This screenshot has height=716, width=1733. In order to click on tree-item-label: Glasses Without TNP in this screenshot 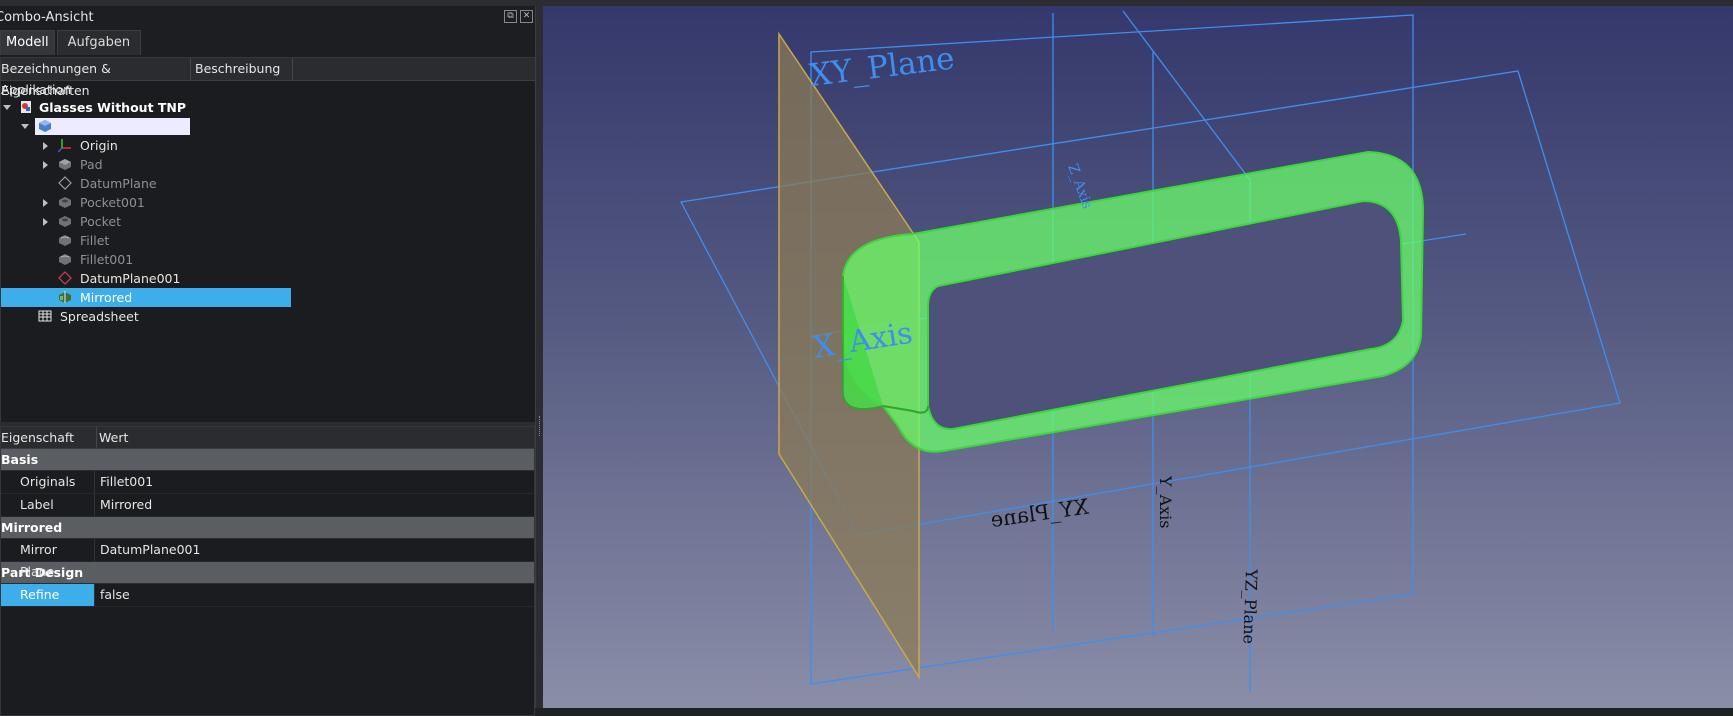, I will do `click(113, 107)`.